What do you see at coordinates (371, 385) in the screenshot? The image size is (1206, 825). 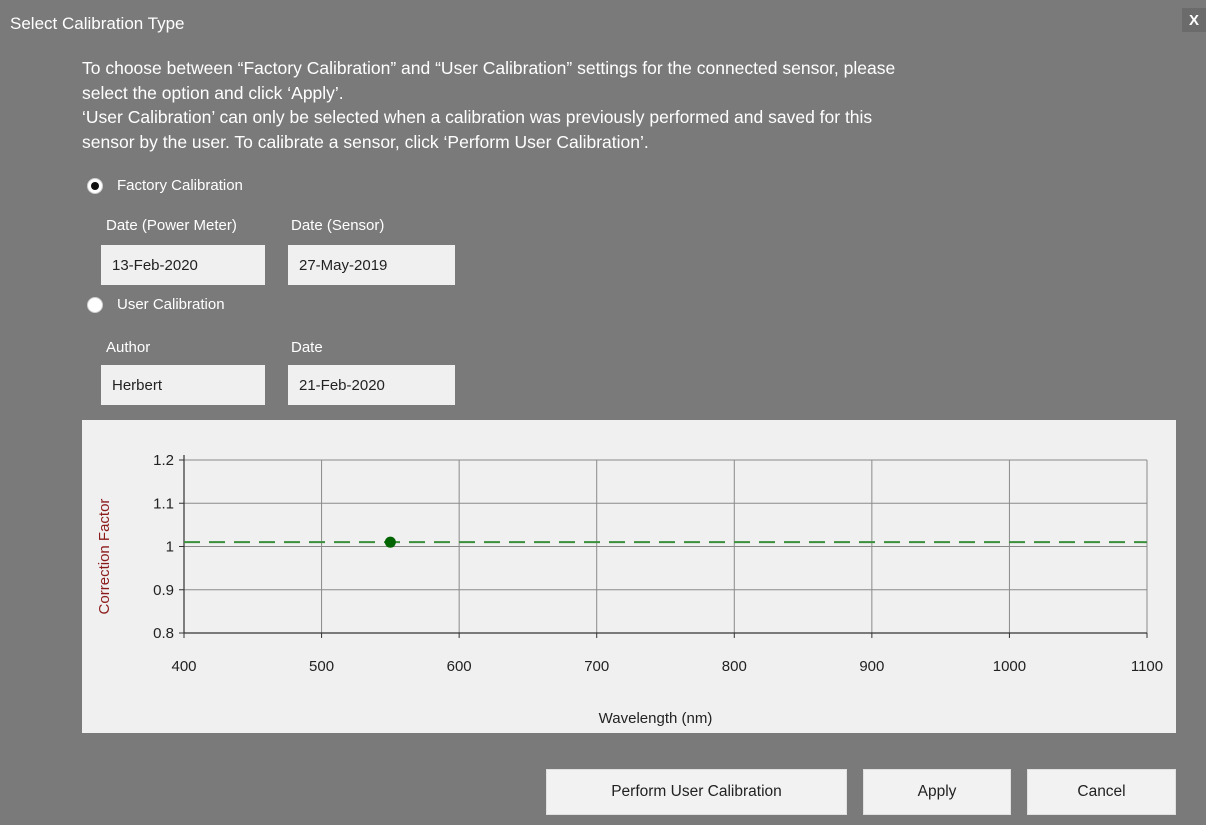 I see `user-date-field: 21-Feb-2020` at bounding box center [371, 385].